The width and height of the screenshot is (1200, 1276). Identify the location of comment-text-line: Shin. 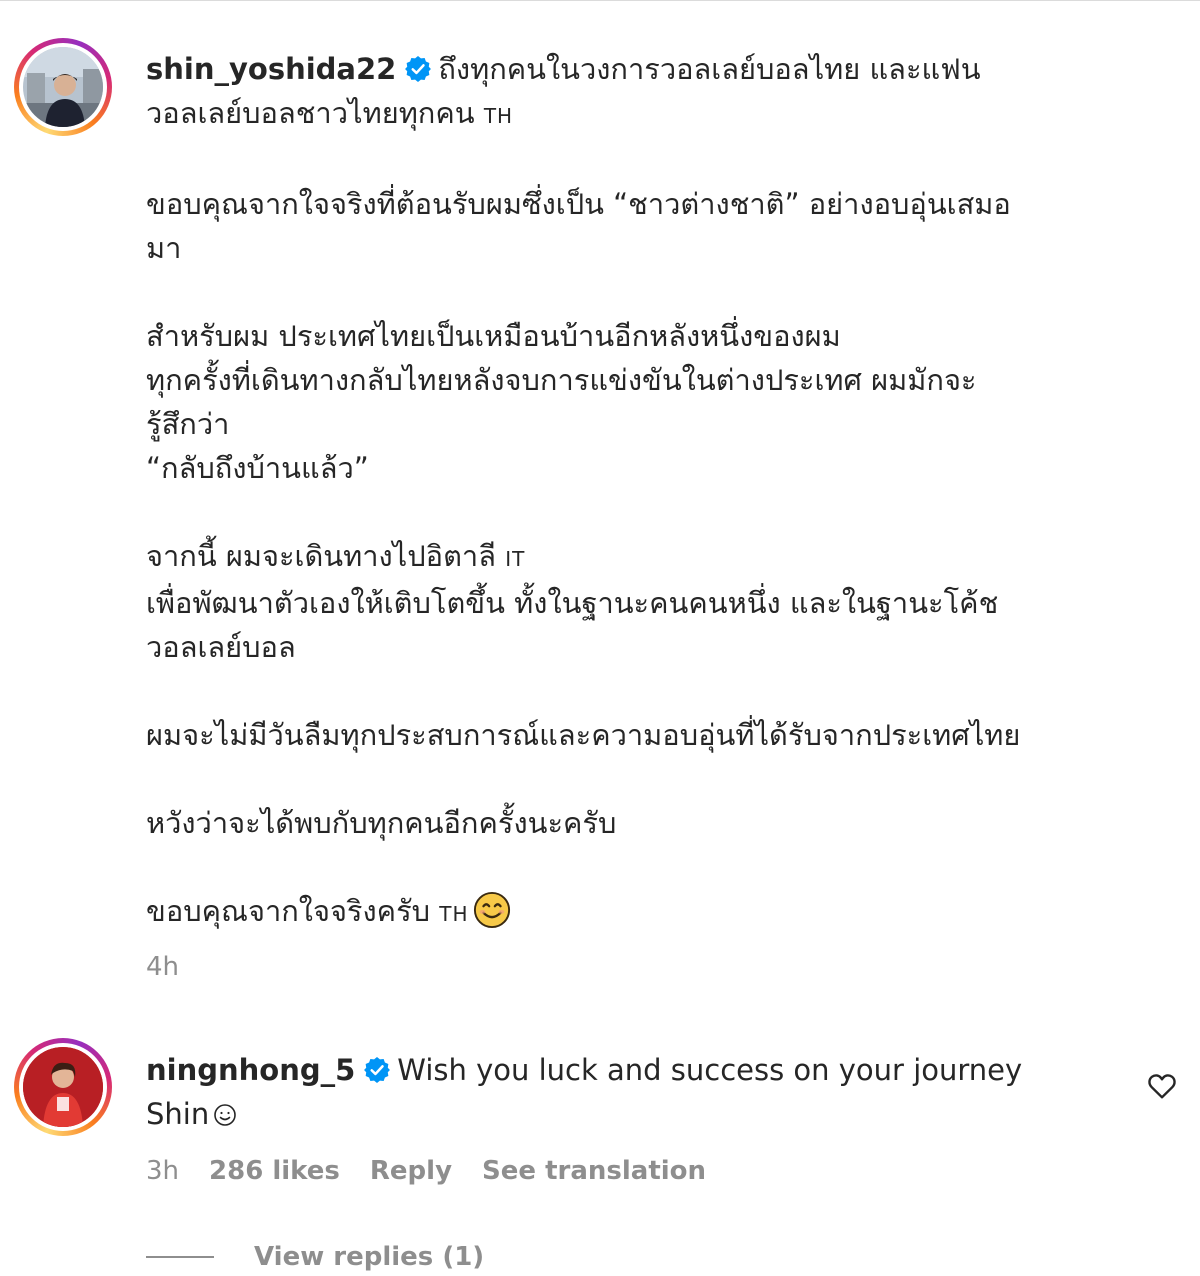
(178, 1114).